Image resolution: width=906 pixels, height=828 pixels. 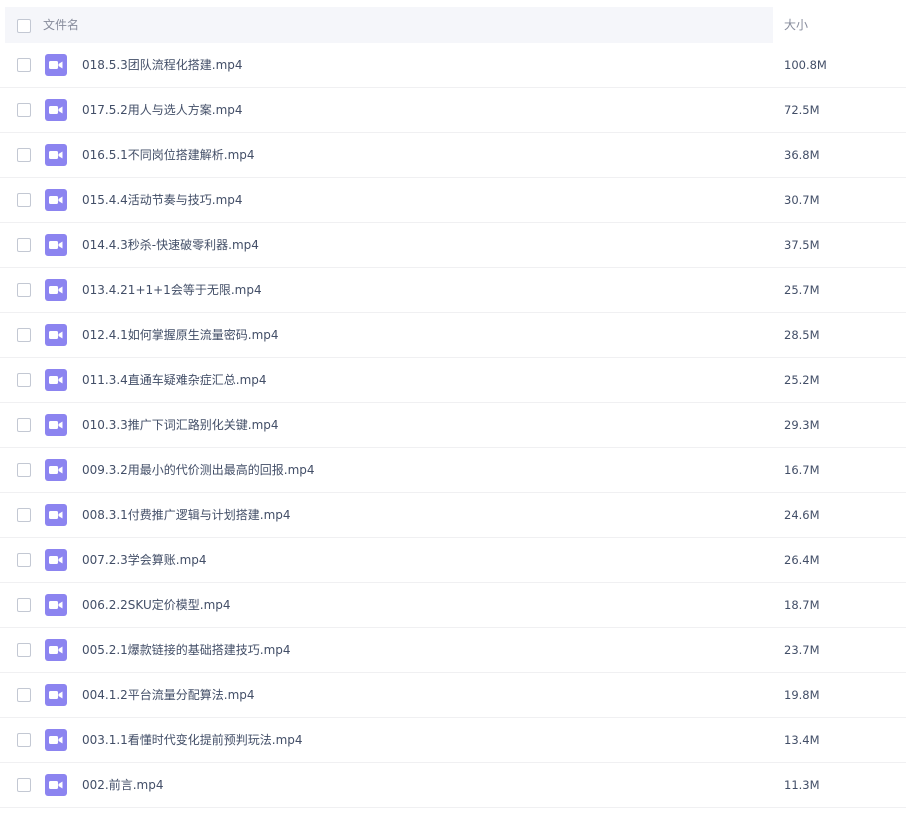 What do you see at coordinates (186, 515) in the screenshot?
I see `file-name: 008.3.1付费推广逻辑与计划搭建.mp4` at bounding box center [186, 515].